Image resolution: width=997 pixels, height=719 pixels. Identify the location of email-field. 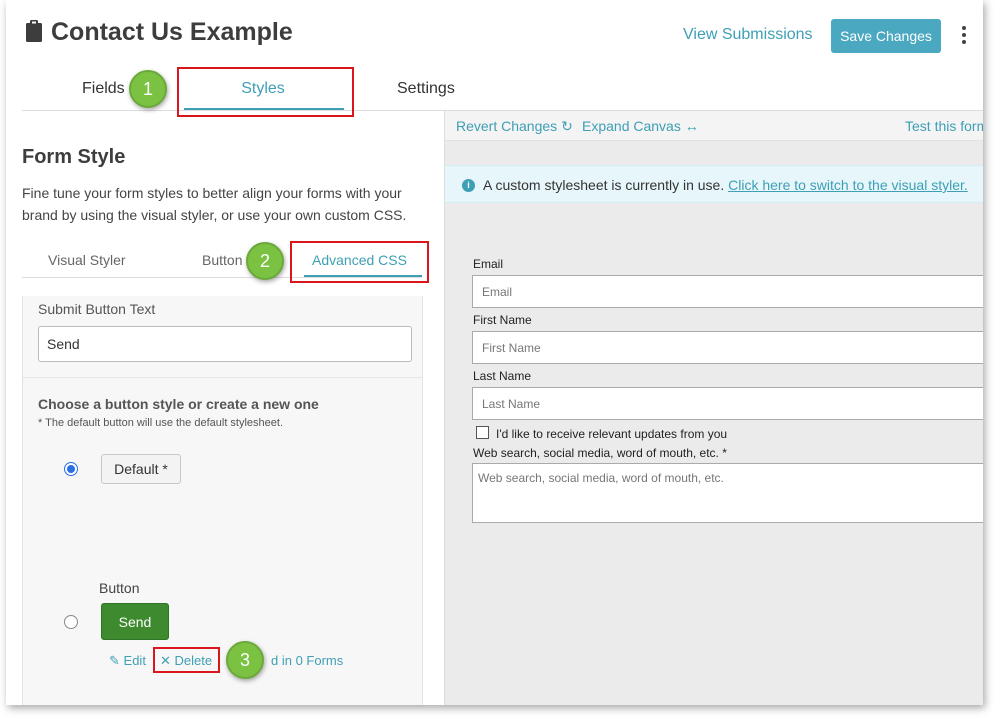
(727, 291).